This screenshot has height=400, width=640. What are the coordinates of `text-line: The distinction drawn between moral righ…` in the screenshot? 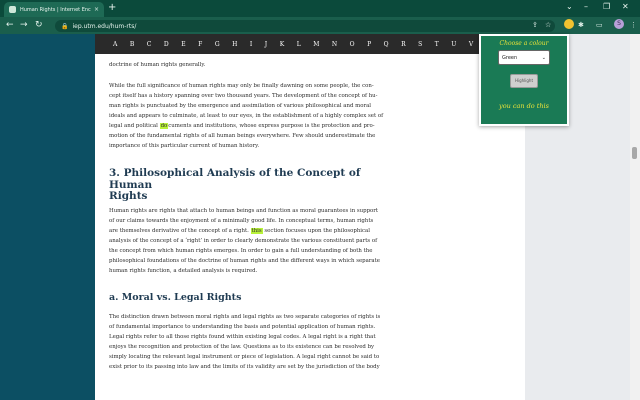 It's located at (245, 316).